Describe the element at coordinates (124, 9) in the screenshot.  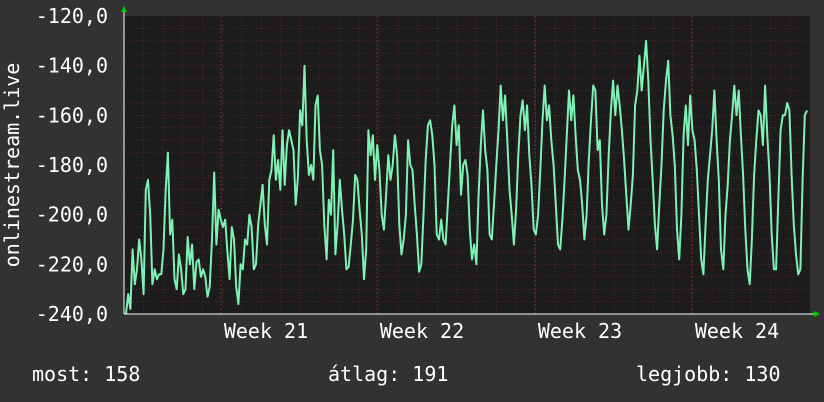
I see `y-axis-arrow` at that location.